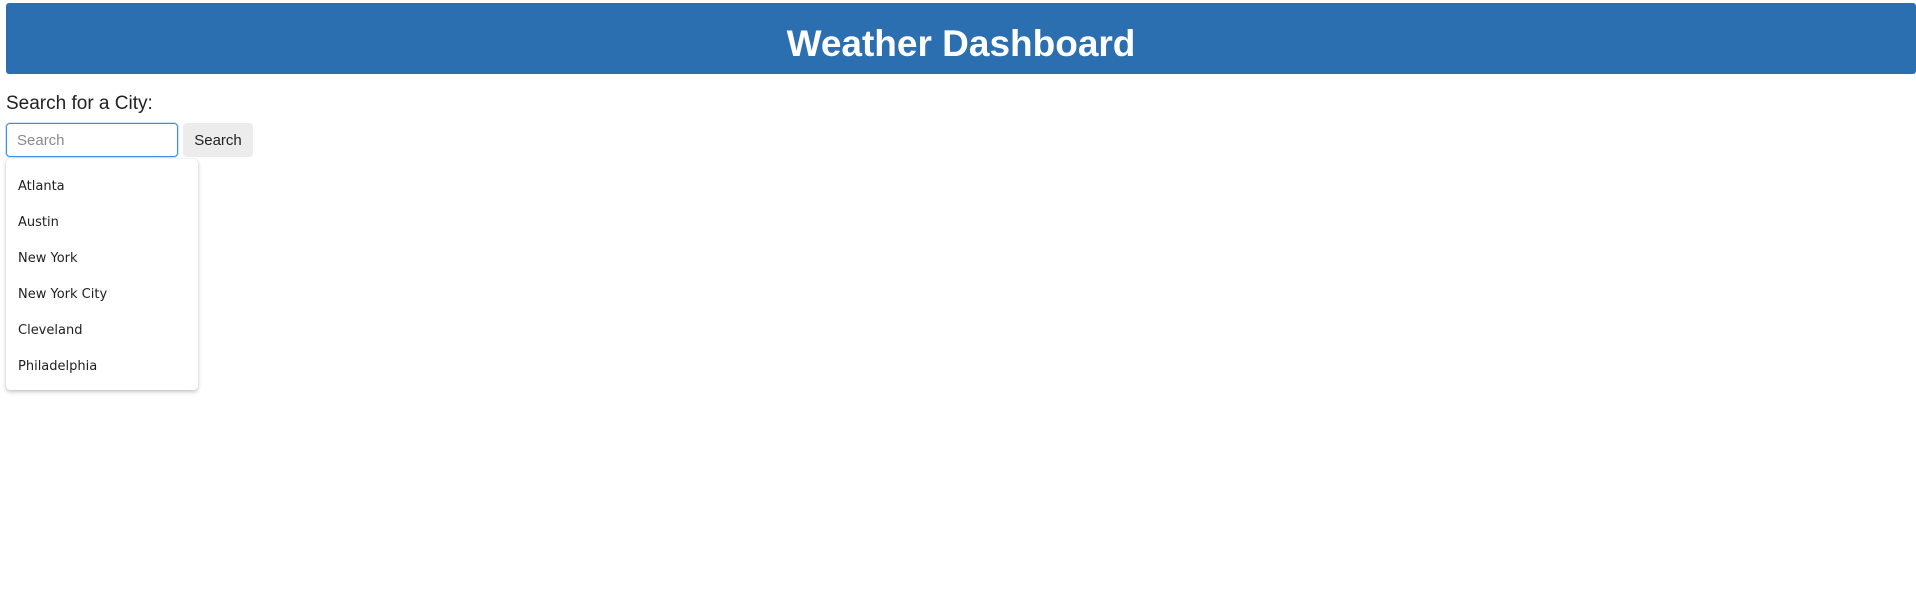 The height and width of the screenshot is (596, 1916). I want to click on search-row: Search, so click(129, 140).